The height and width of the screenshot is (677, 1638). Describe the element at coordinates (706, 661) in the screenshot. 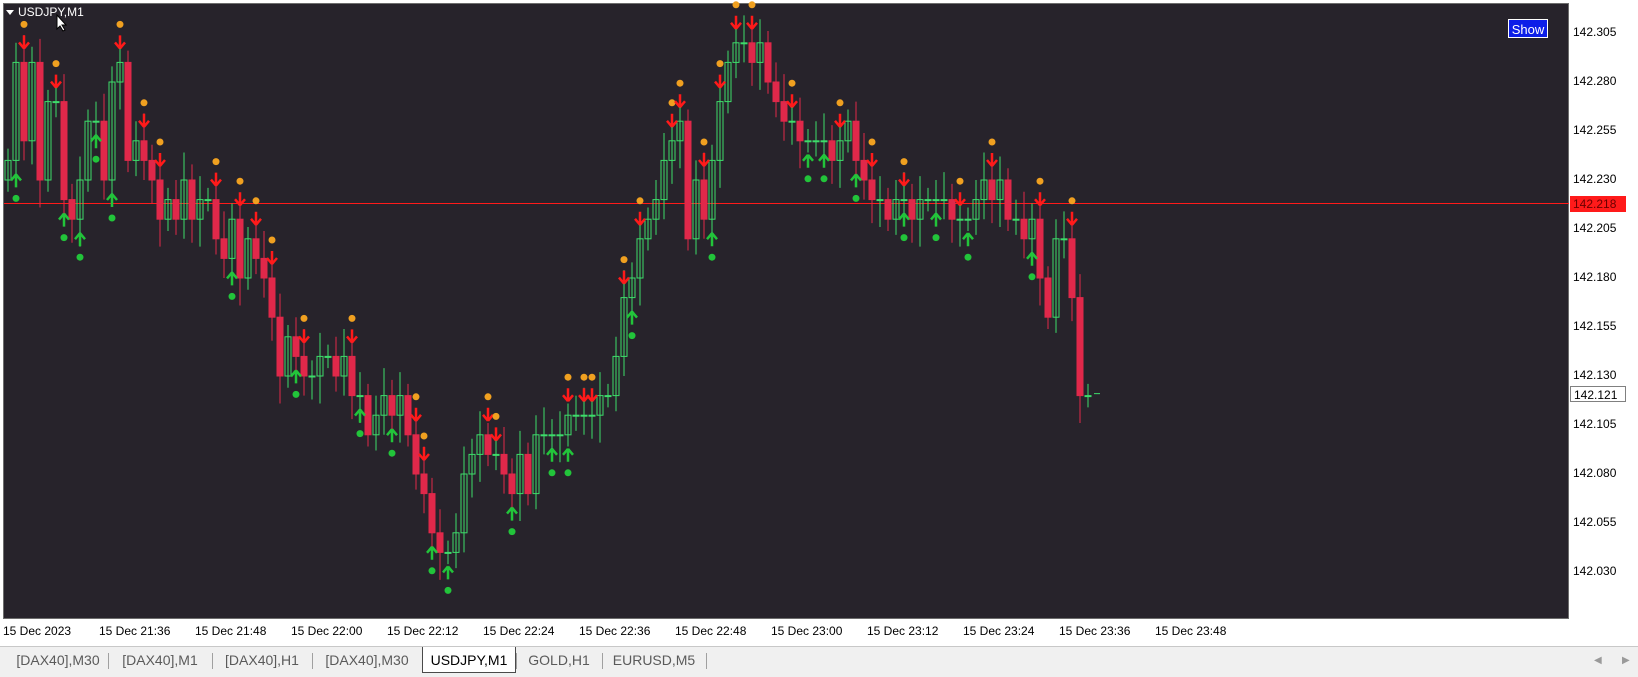

I see `tab-separator` at that location.